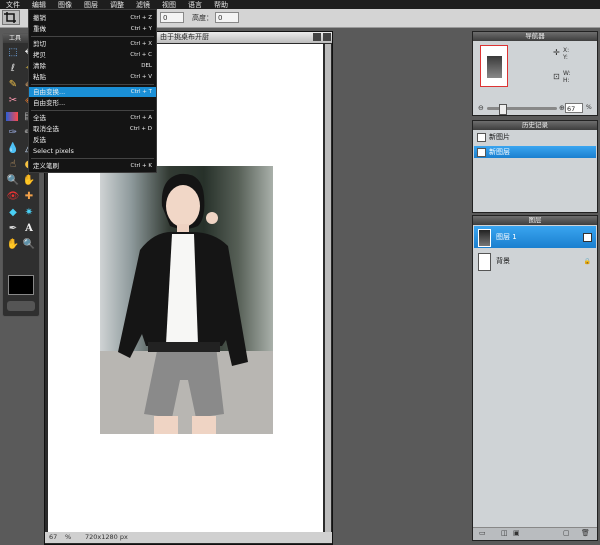 The width and height of the screenshot is (600, 545). I want to click on layers-title: 图层, so click(535, 220).